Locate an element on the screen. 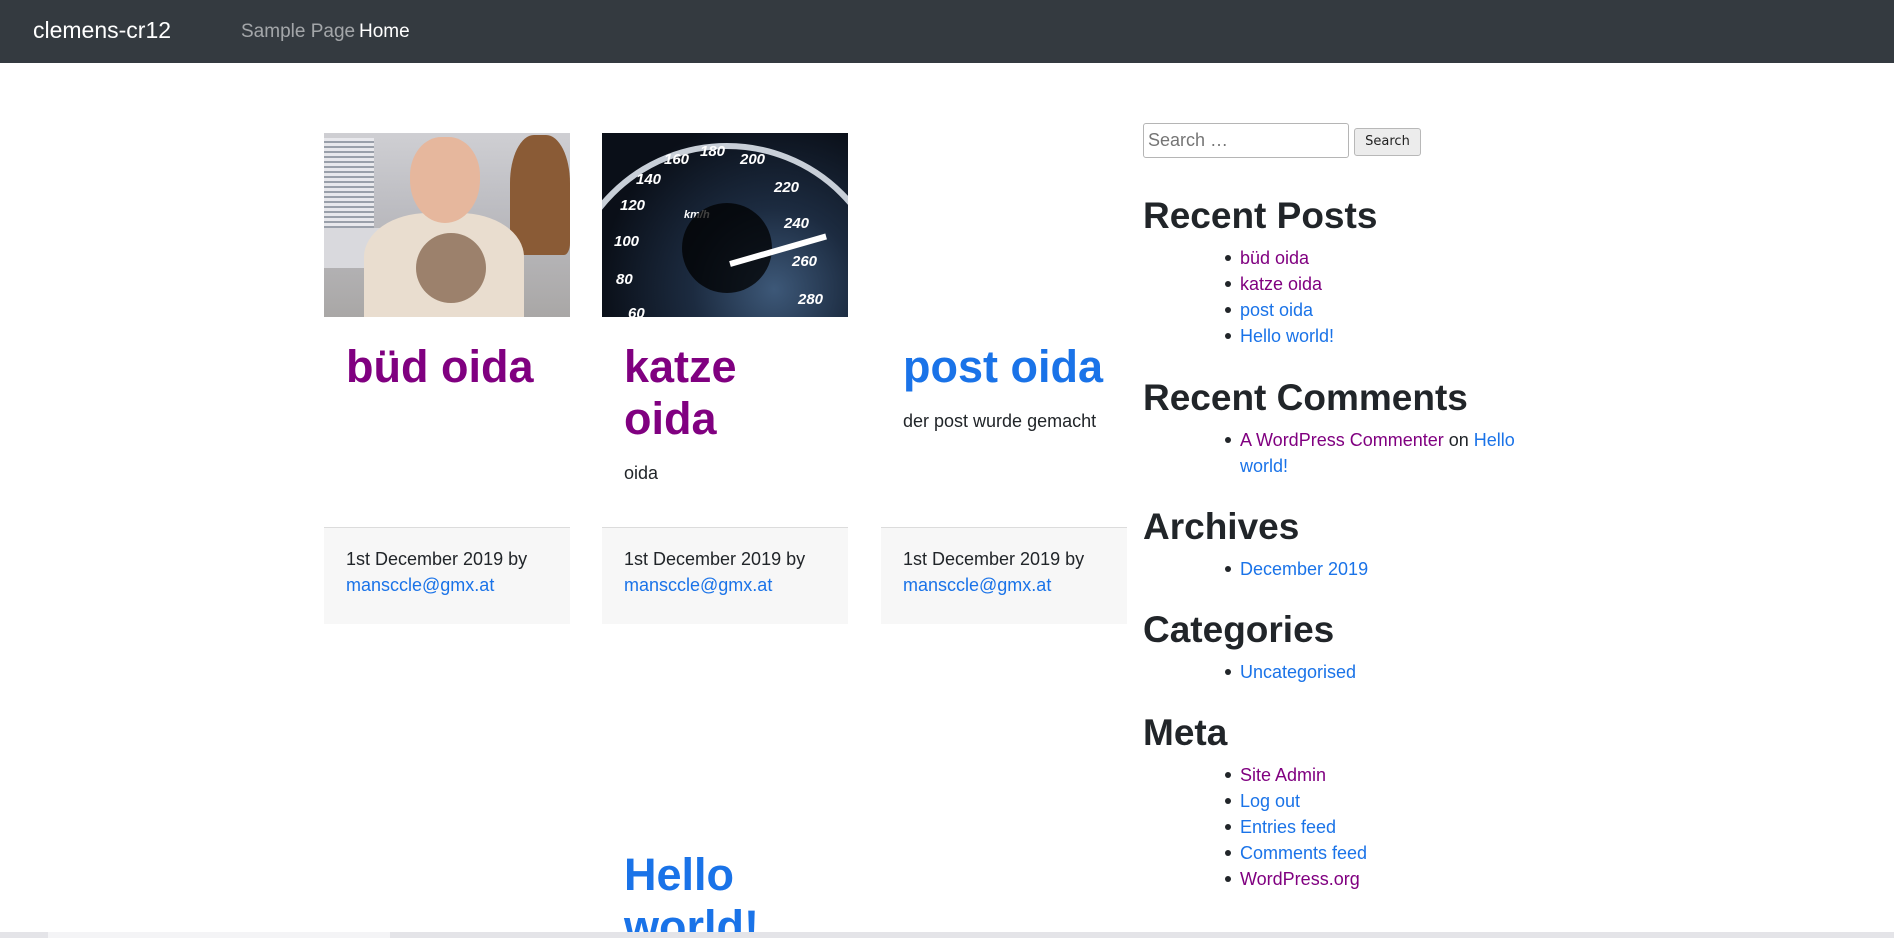 The height and width of the screenshot is (938, 1894). archives-list: December 2019 is located at coordinates (1296, 569).